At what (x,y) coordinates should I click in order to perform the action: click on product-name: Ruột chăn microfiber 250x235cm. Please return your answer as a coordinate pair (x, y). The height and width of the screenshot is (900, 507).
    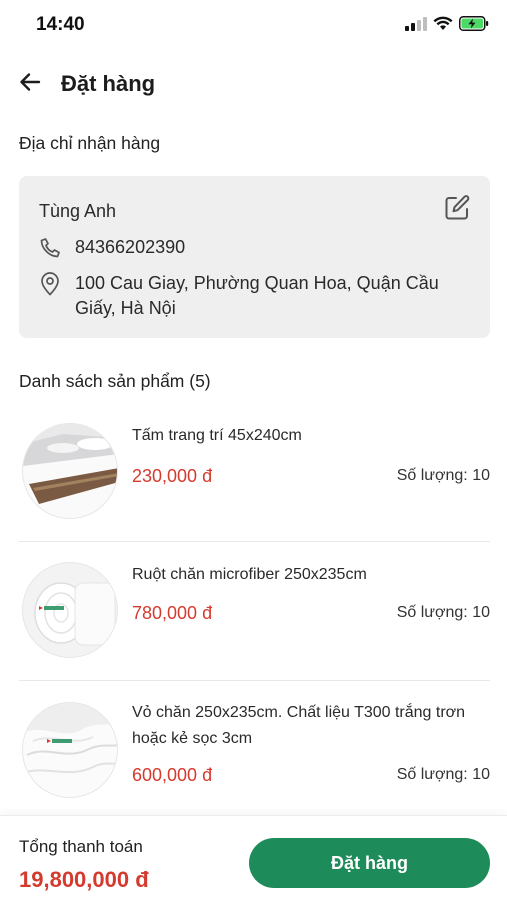
    Looking at the image, I should click on (249, 574).